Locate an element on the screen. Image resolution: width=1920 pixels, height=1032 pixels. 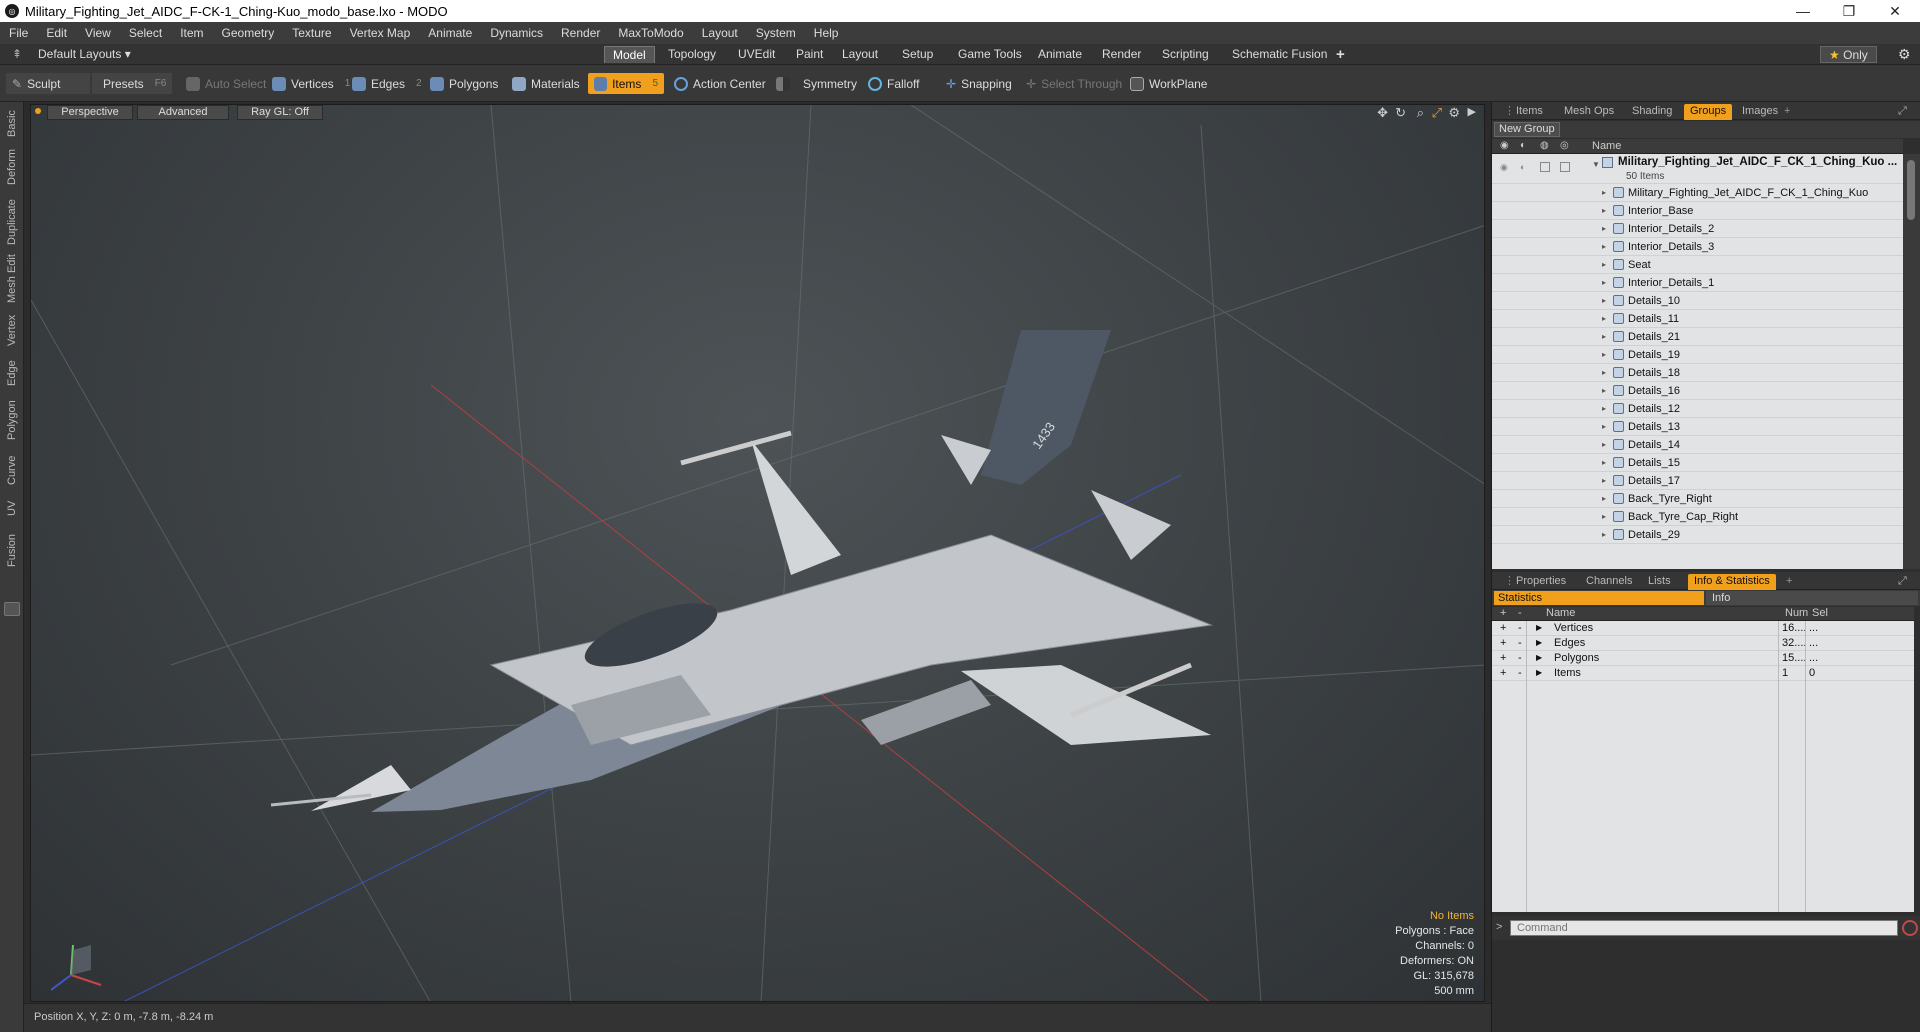
new-group-button: New Group is located at coordinates (1527, 129).